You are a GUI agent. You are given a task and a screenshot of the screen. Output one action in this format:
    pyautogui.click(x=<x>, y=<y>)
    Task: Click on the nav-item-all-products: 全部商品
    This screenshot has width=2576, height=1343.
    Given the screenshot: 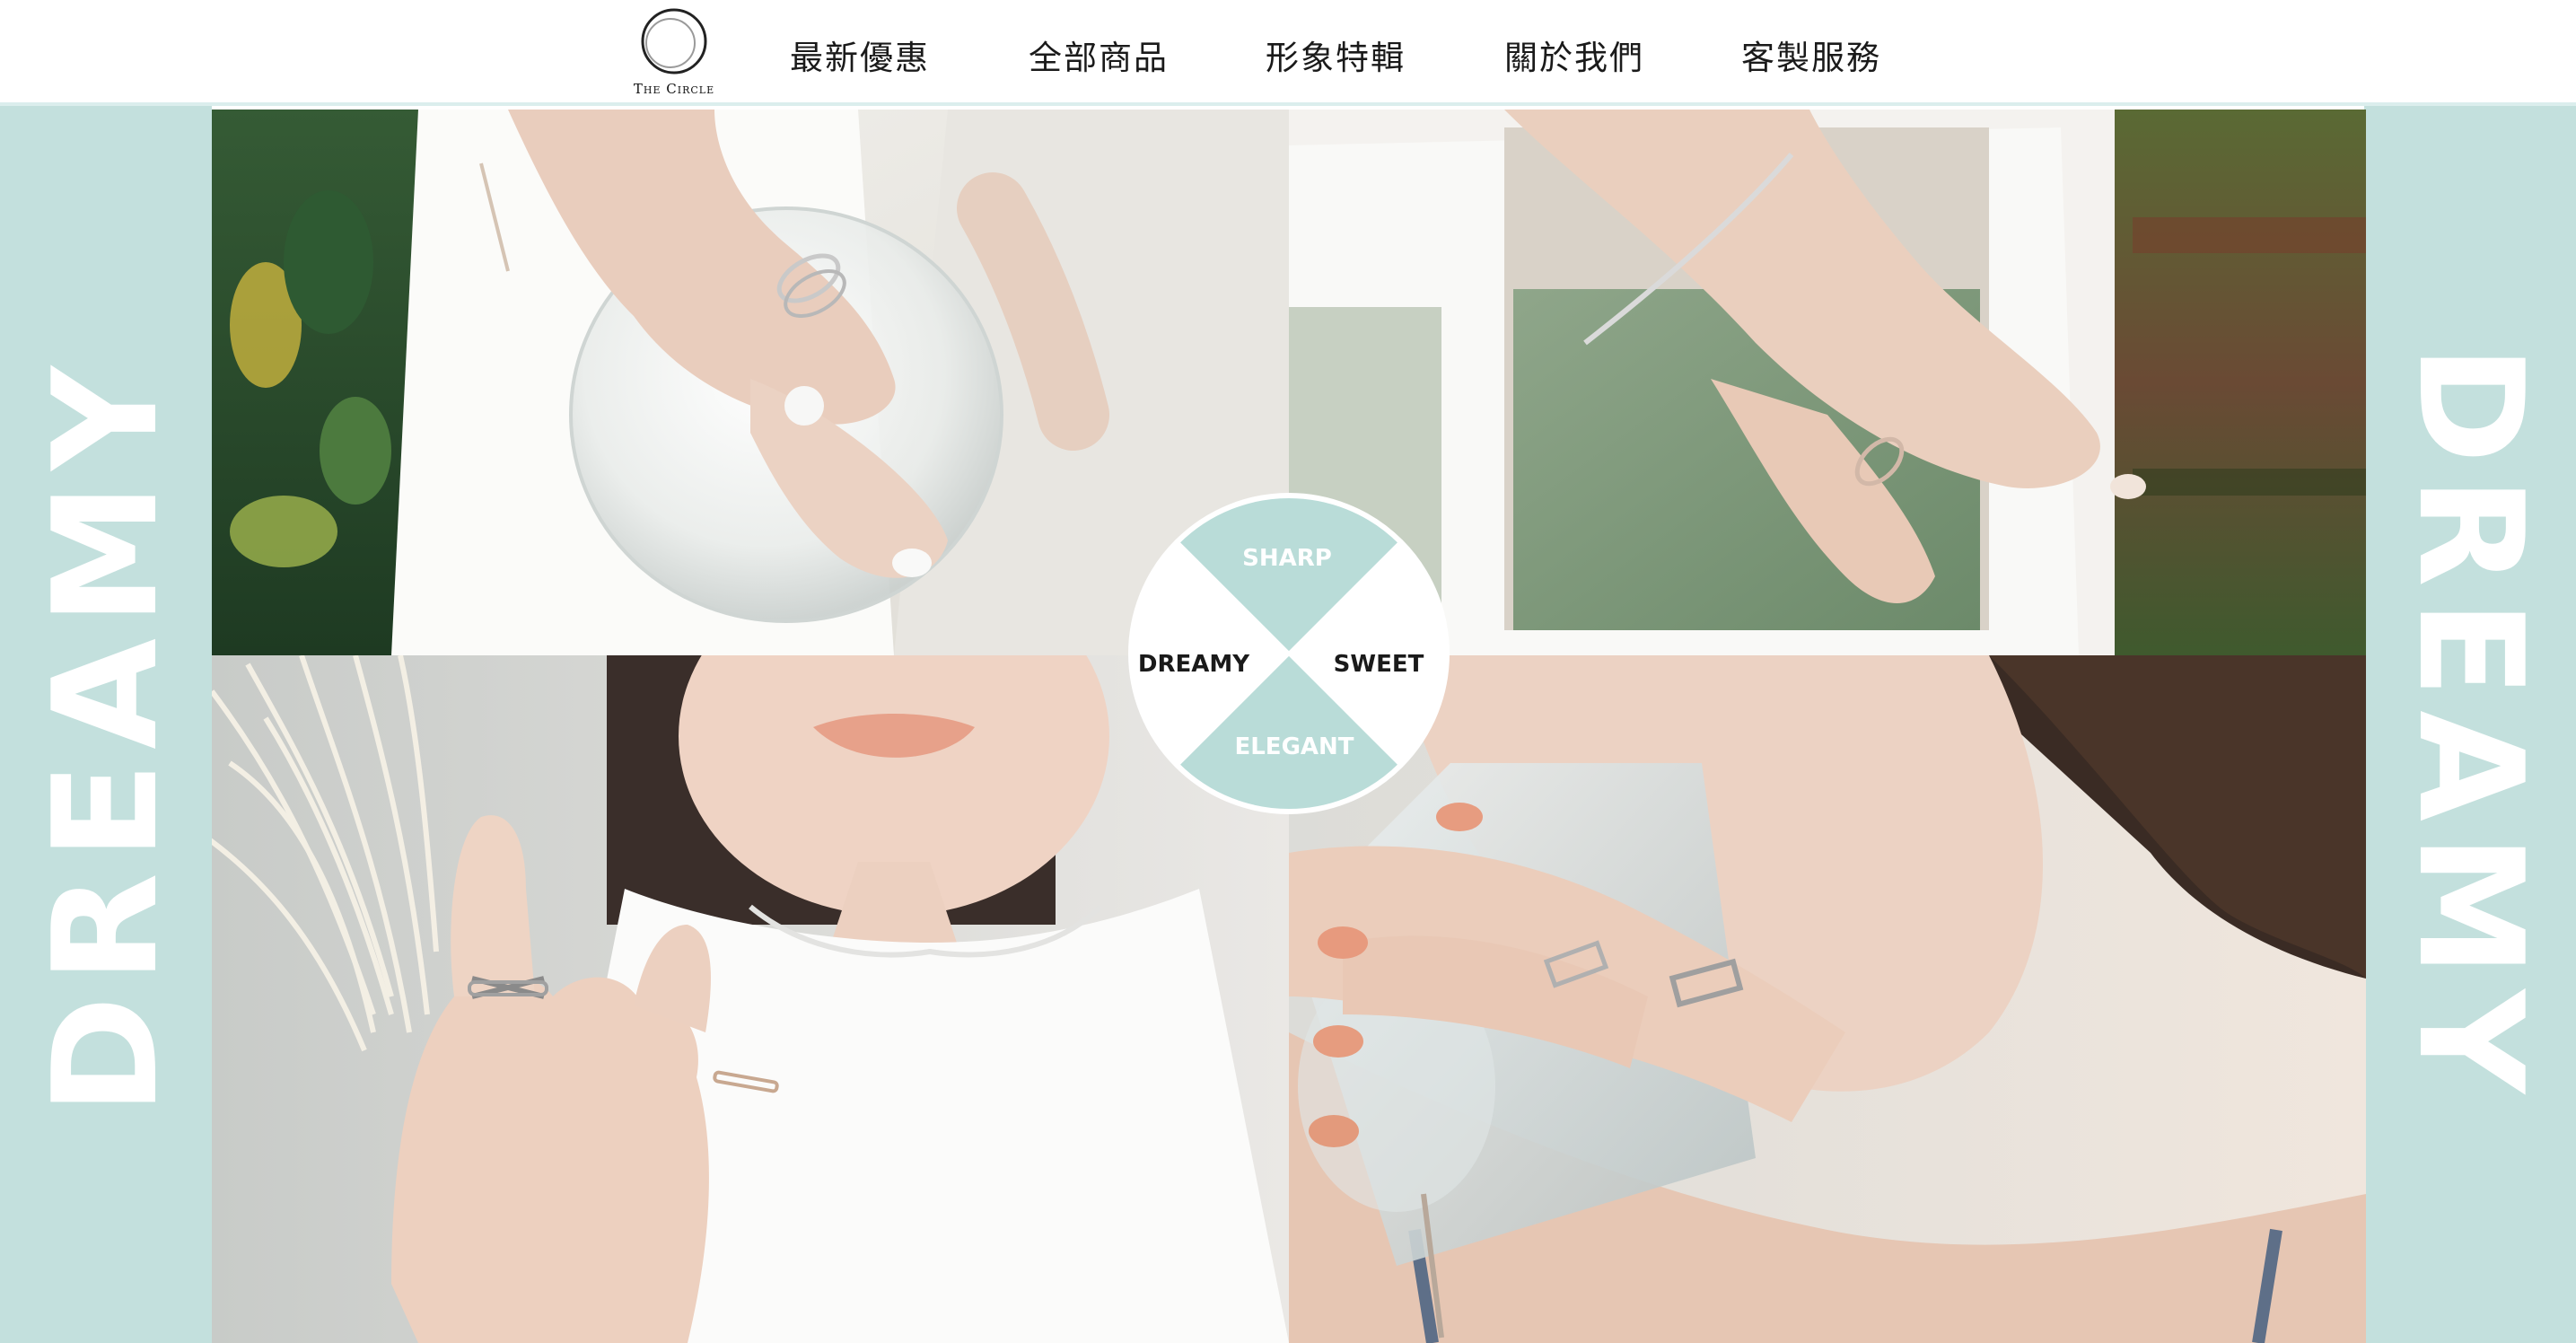 What is the action you would take?
    pyautogui.click(x=1099, y=55)
    